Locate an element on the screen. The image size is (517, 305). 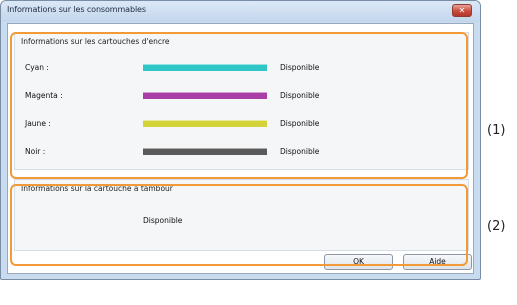
callout-label-2: (2) is located at coordinates (496, 226).